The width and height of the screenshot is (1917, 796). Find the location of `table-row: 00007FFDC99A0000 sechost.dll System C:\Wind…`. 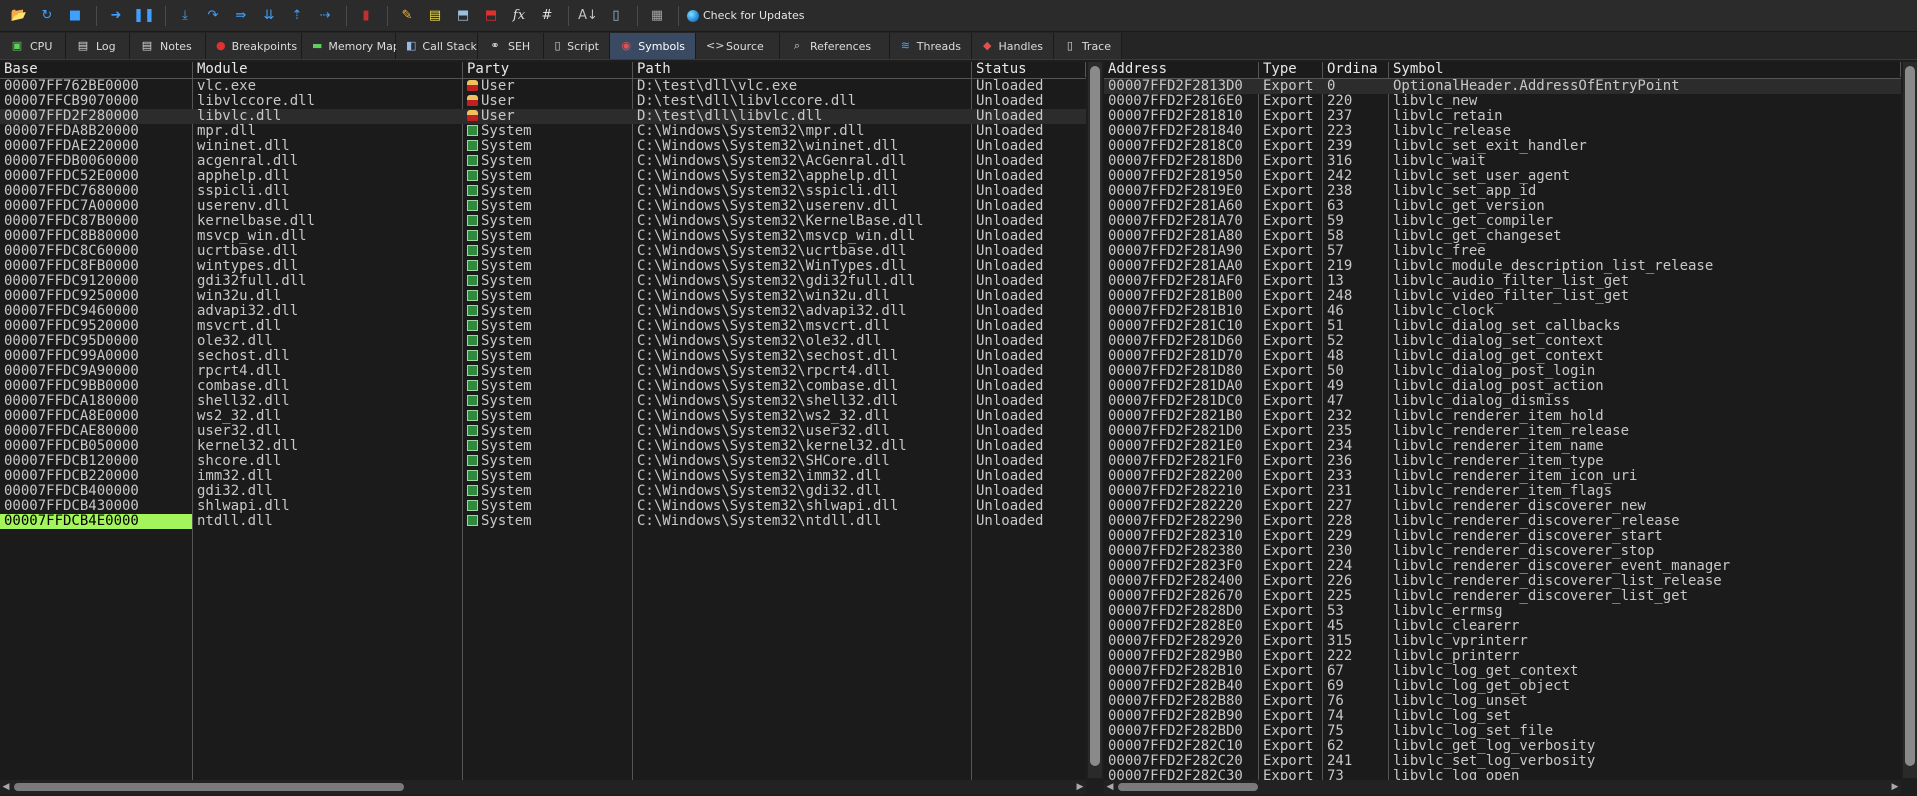

table-row: 00007FFDC99A0000 sechost.dll System C:\Wind… is located at coordinates (543, 356).